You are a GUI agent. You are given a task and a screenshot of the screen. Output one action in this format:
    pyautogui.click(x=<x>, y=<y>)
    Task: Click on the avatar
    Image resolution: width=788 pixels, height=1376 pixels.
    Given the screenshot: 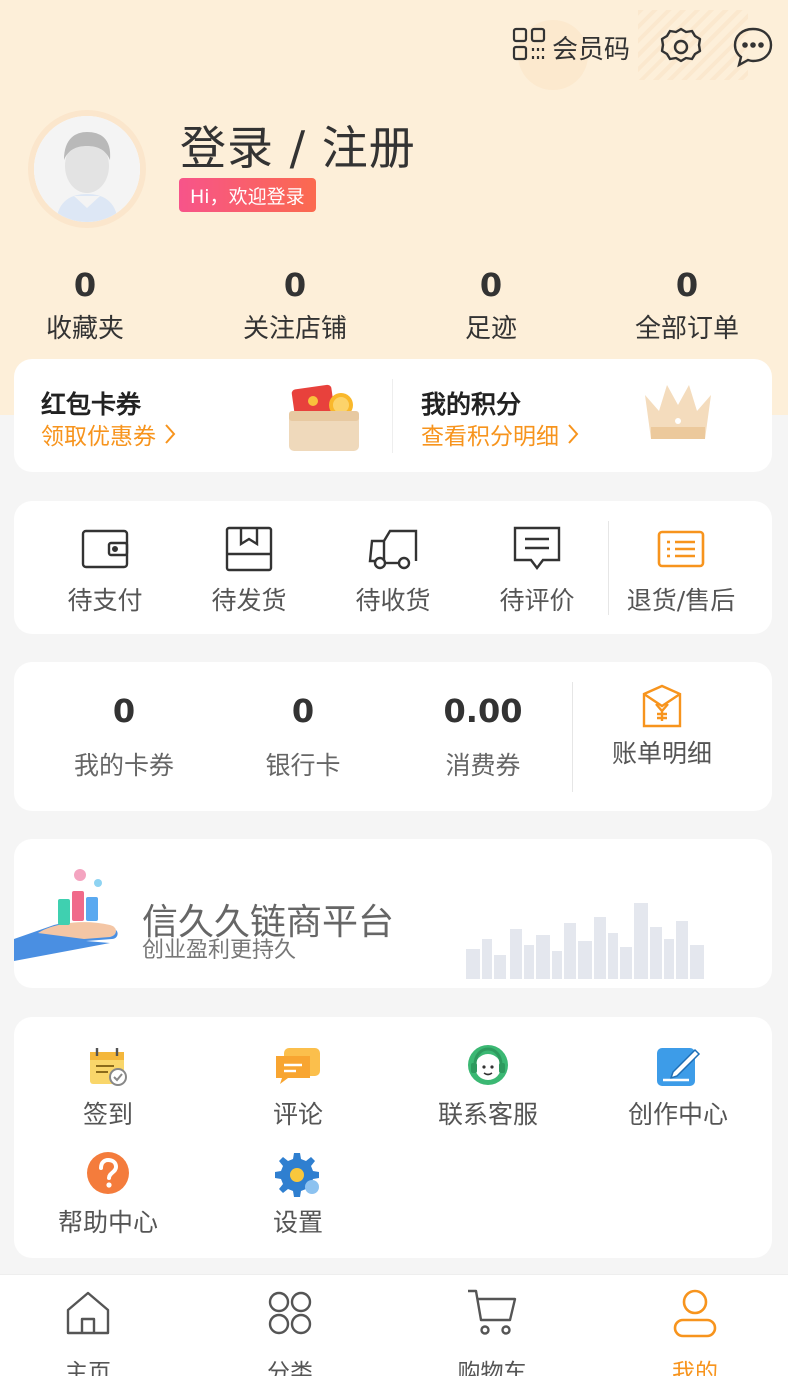 What is the action you would take?
    pyautogui.click(x=87, y=169)
    